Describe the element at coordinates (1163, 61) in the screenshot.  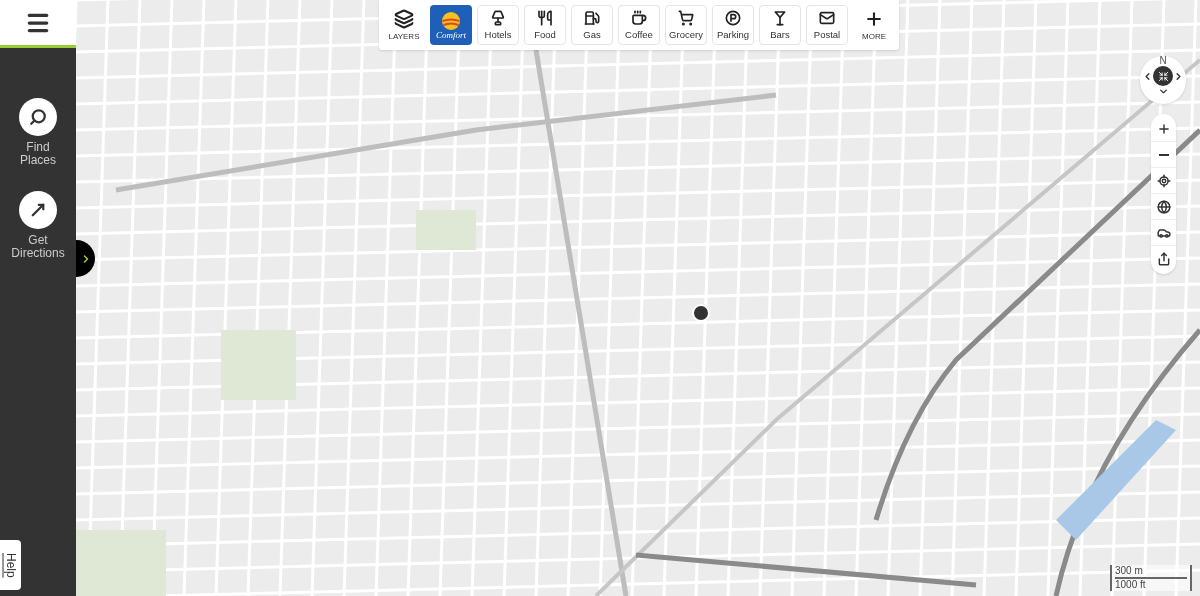
I see `compass-north-label: N` at that location.